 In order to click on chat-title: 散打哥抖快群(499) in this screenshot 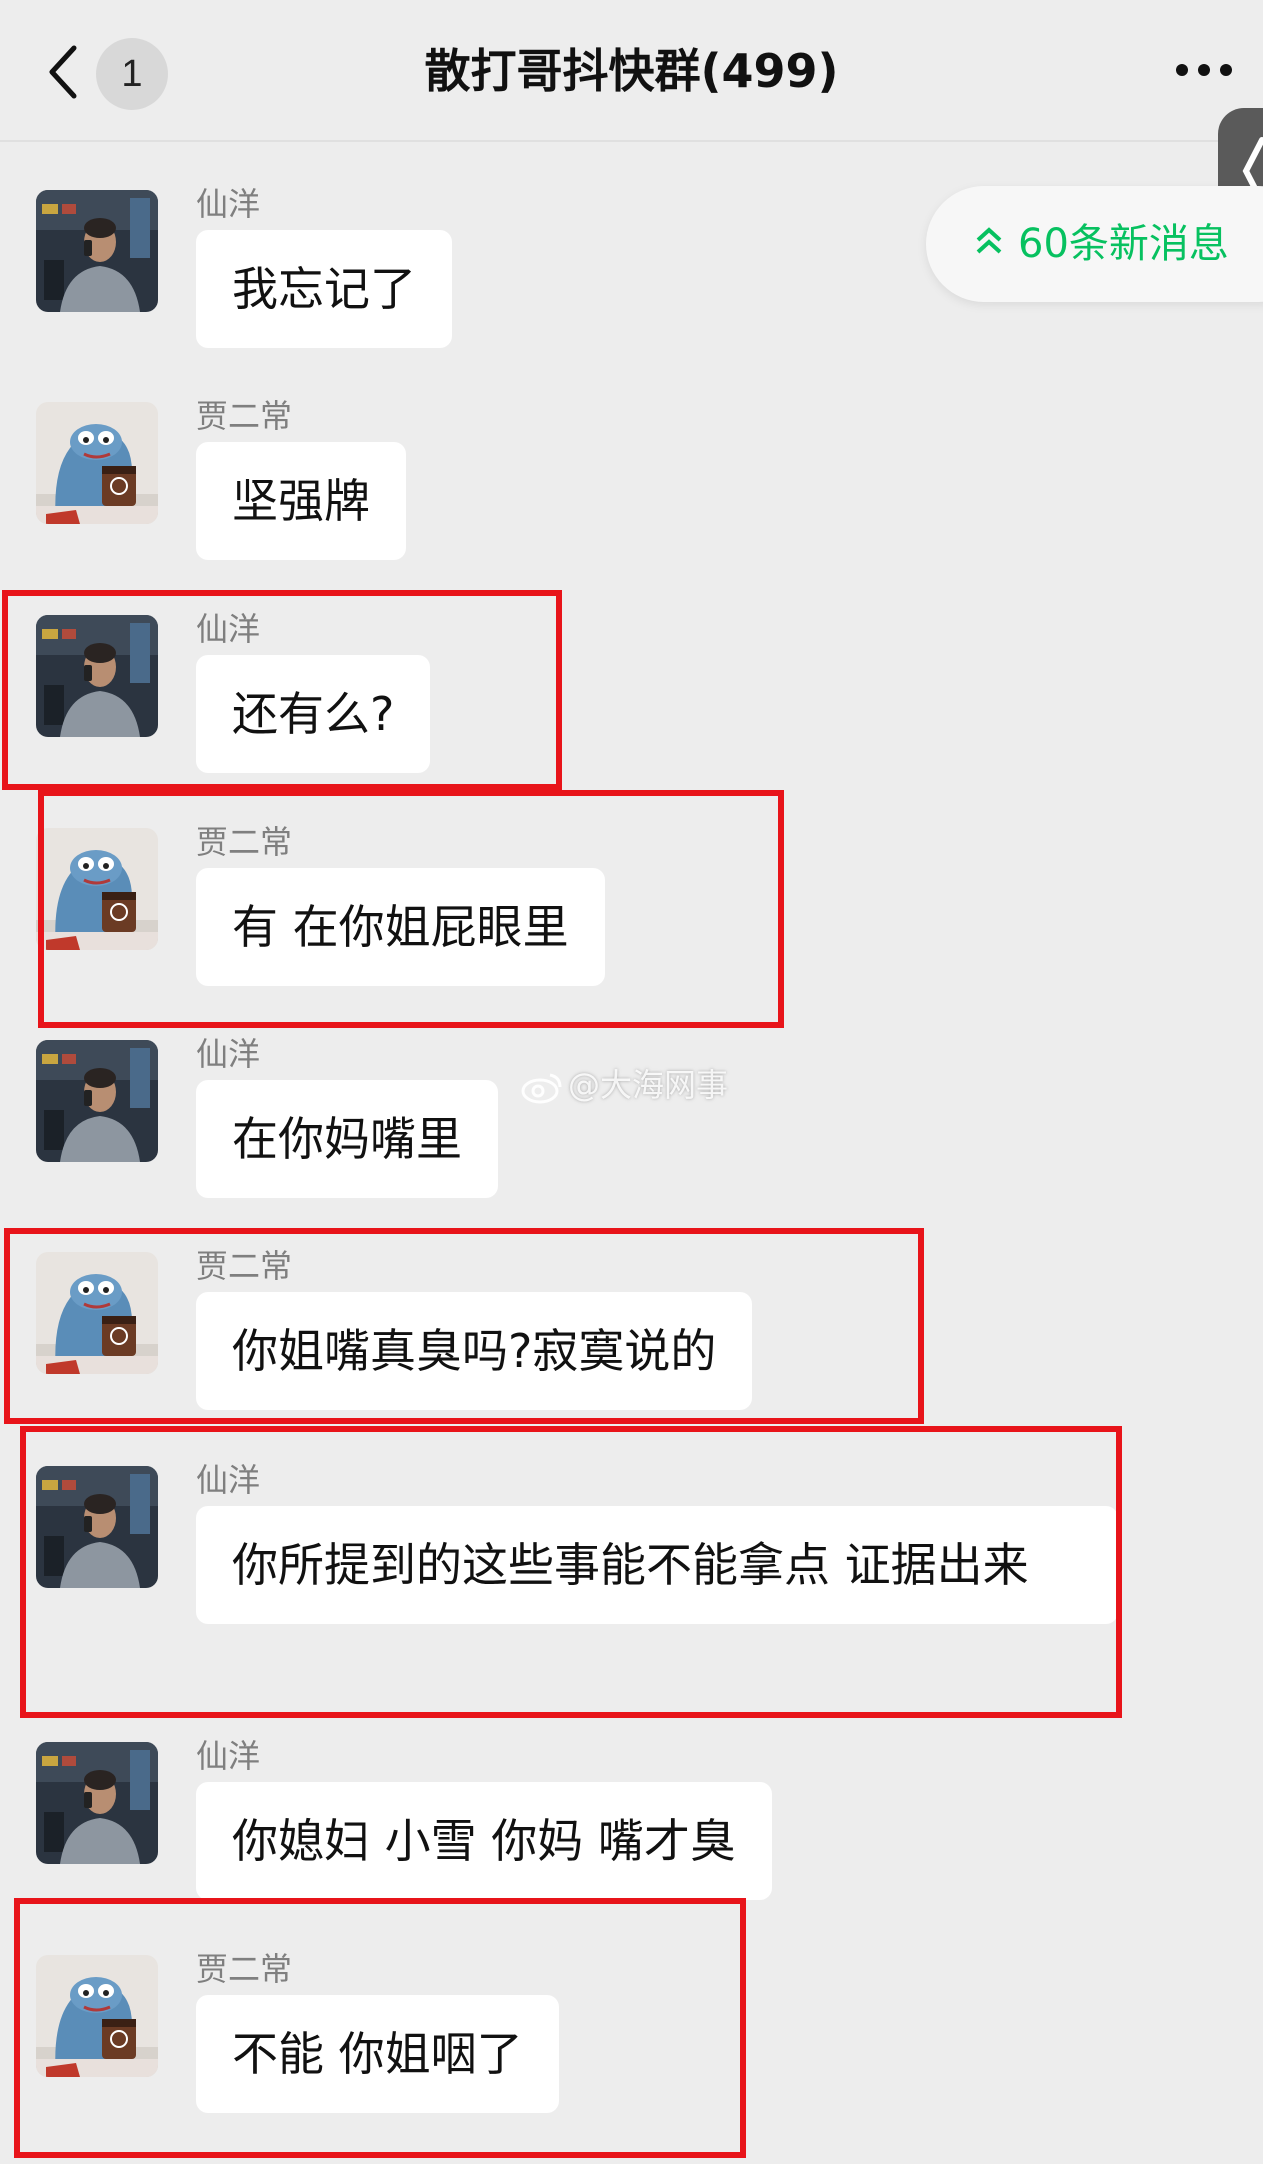, I will do `click(631, 71)`.